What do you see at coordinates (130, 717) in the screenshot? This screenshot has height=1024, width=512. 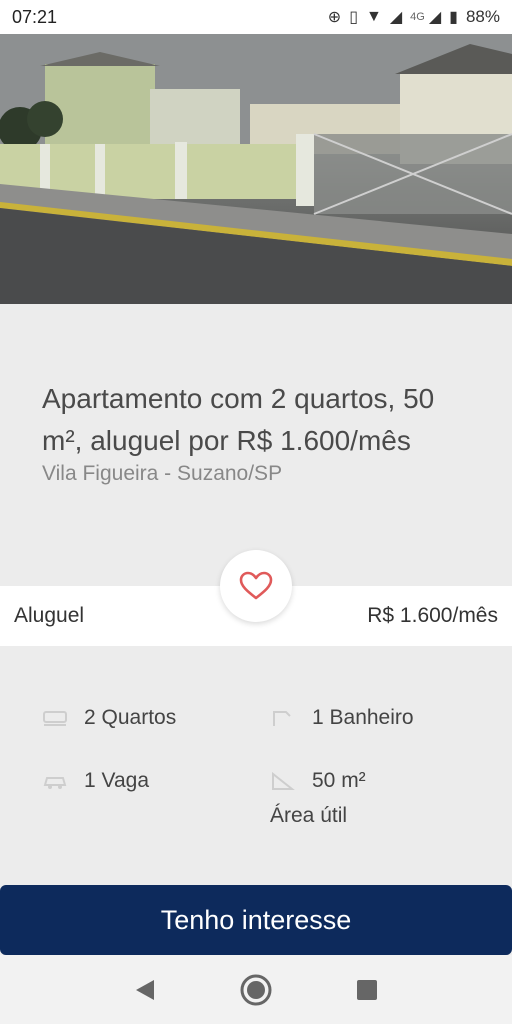 I see `feature-bedrooms-label: 2 Quartos` at bounding box center [130, 717].